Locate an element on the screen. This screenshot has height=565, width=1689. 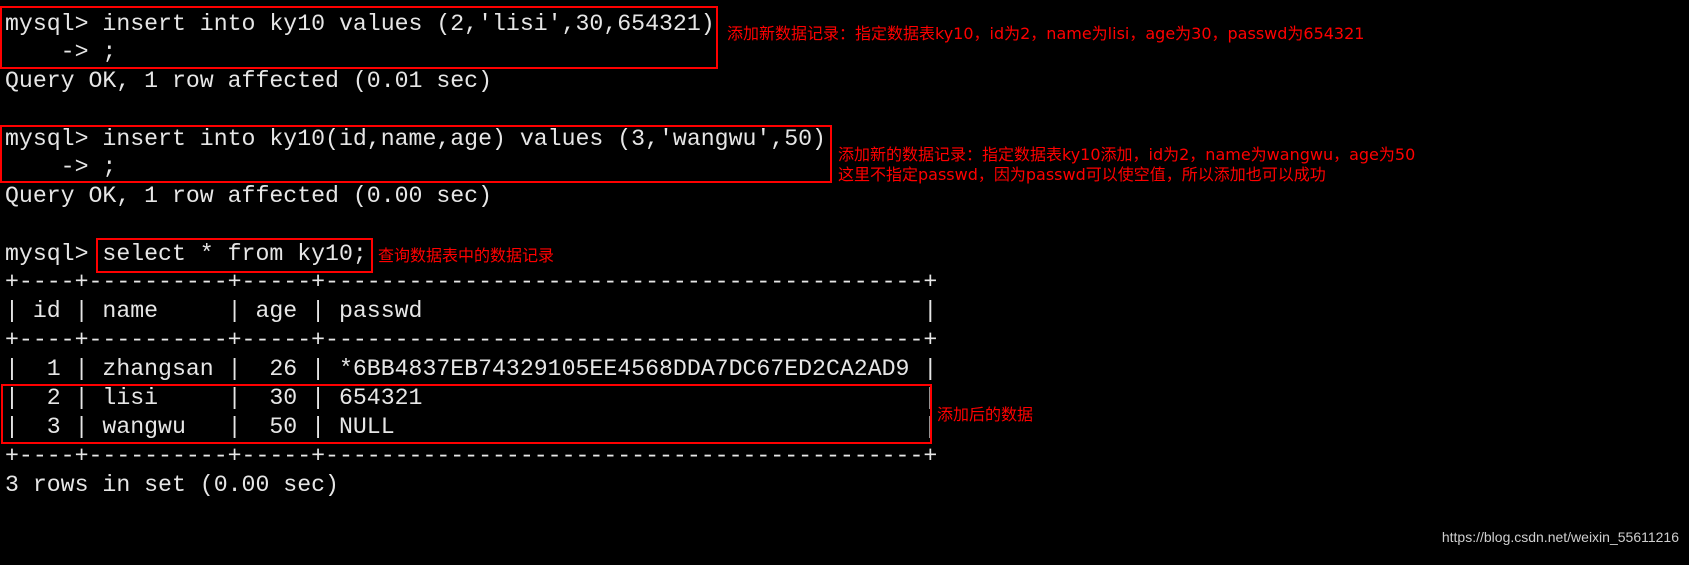
table-header-row: | id | name | age | passwd | is located at coordinates (471, 311).